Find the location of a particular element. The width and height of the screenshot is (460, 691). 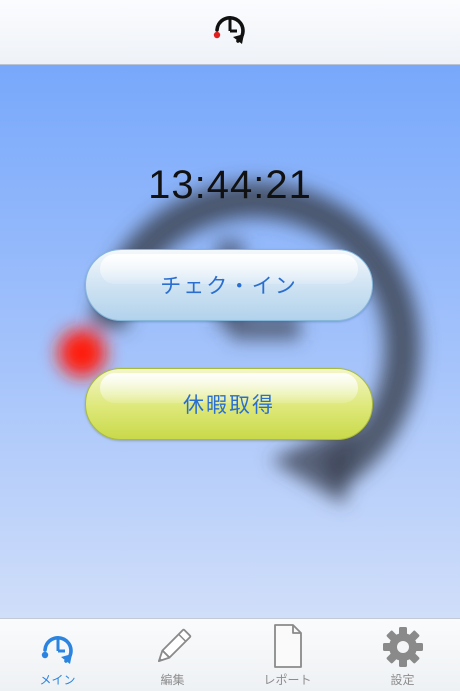

take-leave-label: 休暇取得 is located at coordinates (229, 405).